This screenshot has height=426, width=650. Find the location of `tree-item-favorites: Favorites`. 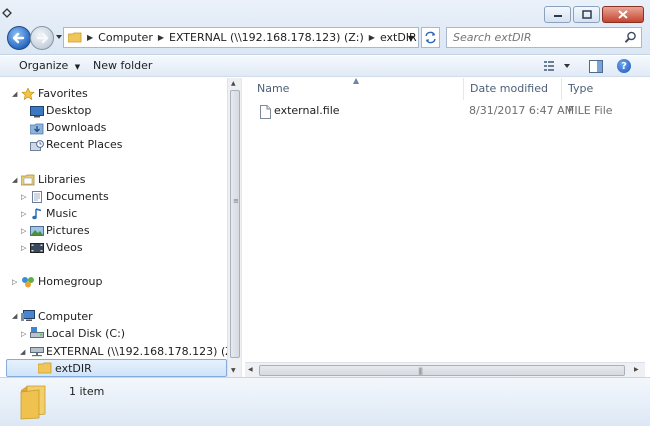

tree-item-favorites: Favorites is located at coordinates (63, 93).